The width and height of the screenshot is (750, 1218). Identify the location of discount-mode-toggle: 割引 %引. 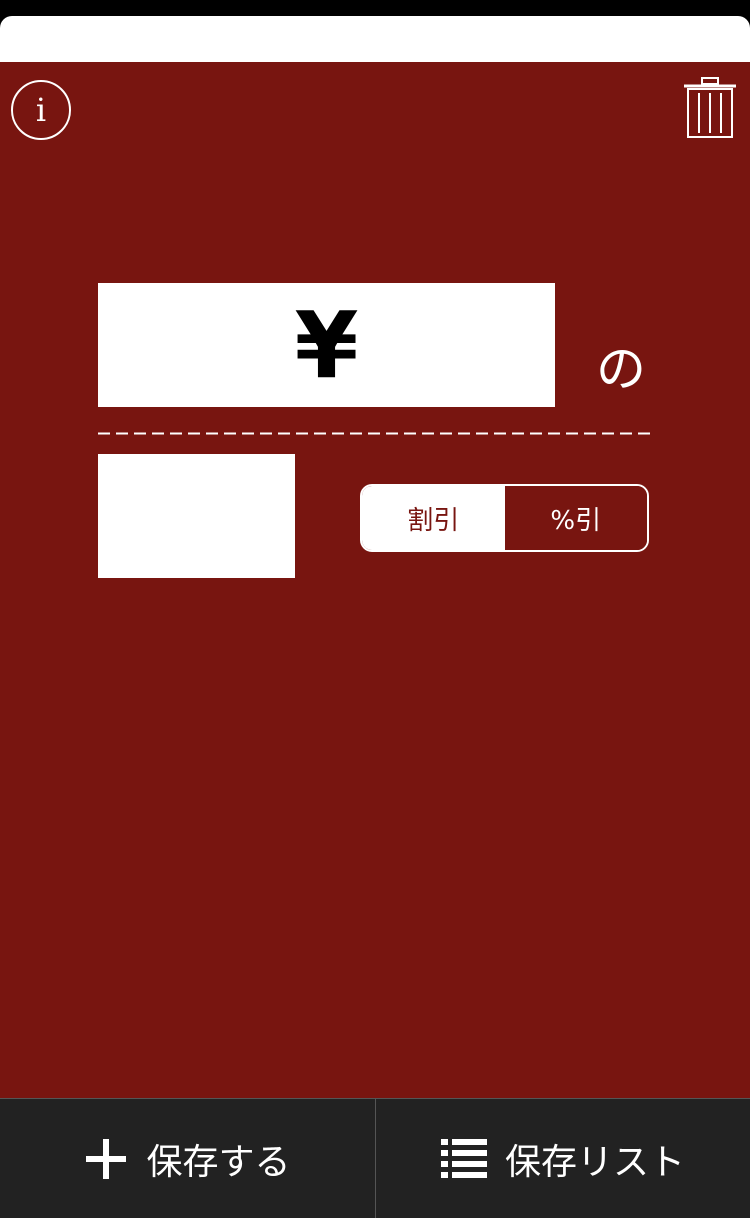
(504, 518).